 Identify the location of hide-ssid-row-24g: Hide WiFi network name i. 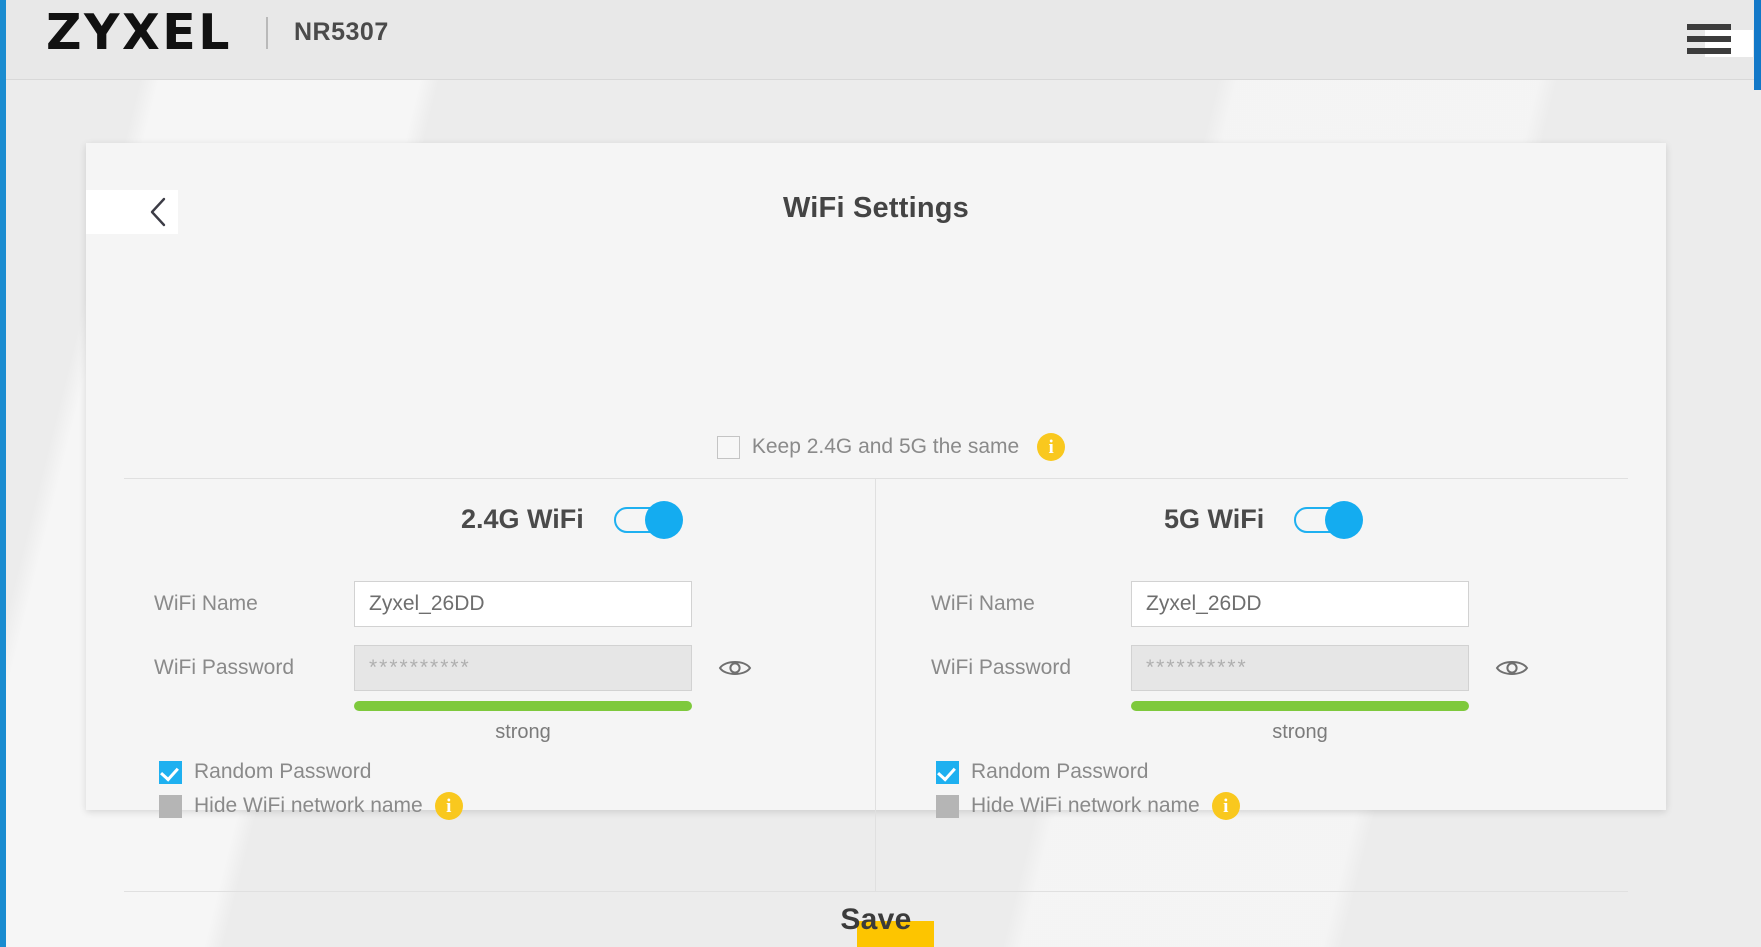
(311, 806).